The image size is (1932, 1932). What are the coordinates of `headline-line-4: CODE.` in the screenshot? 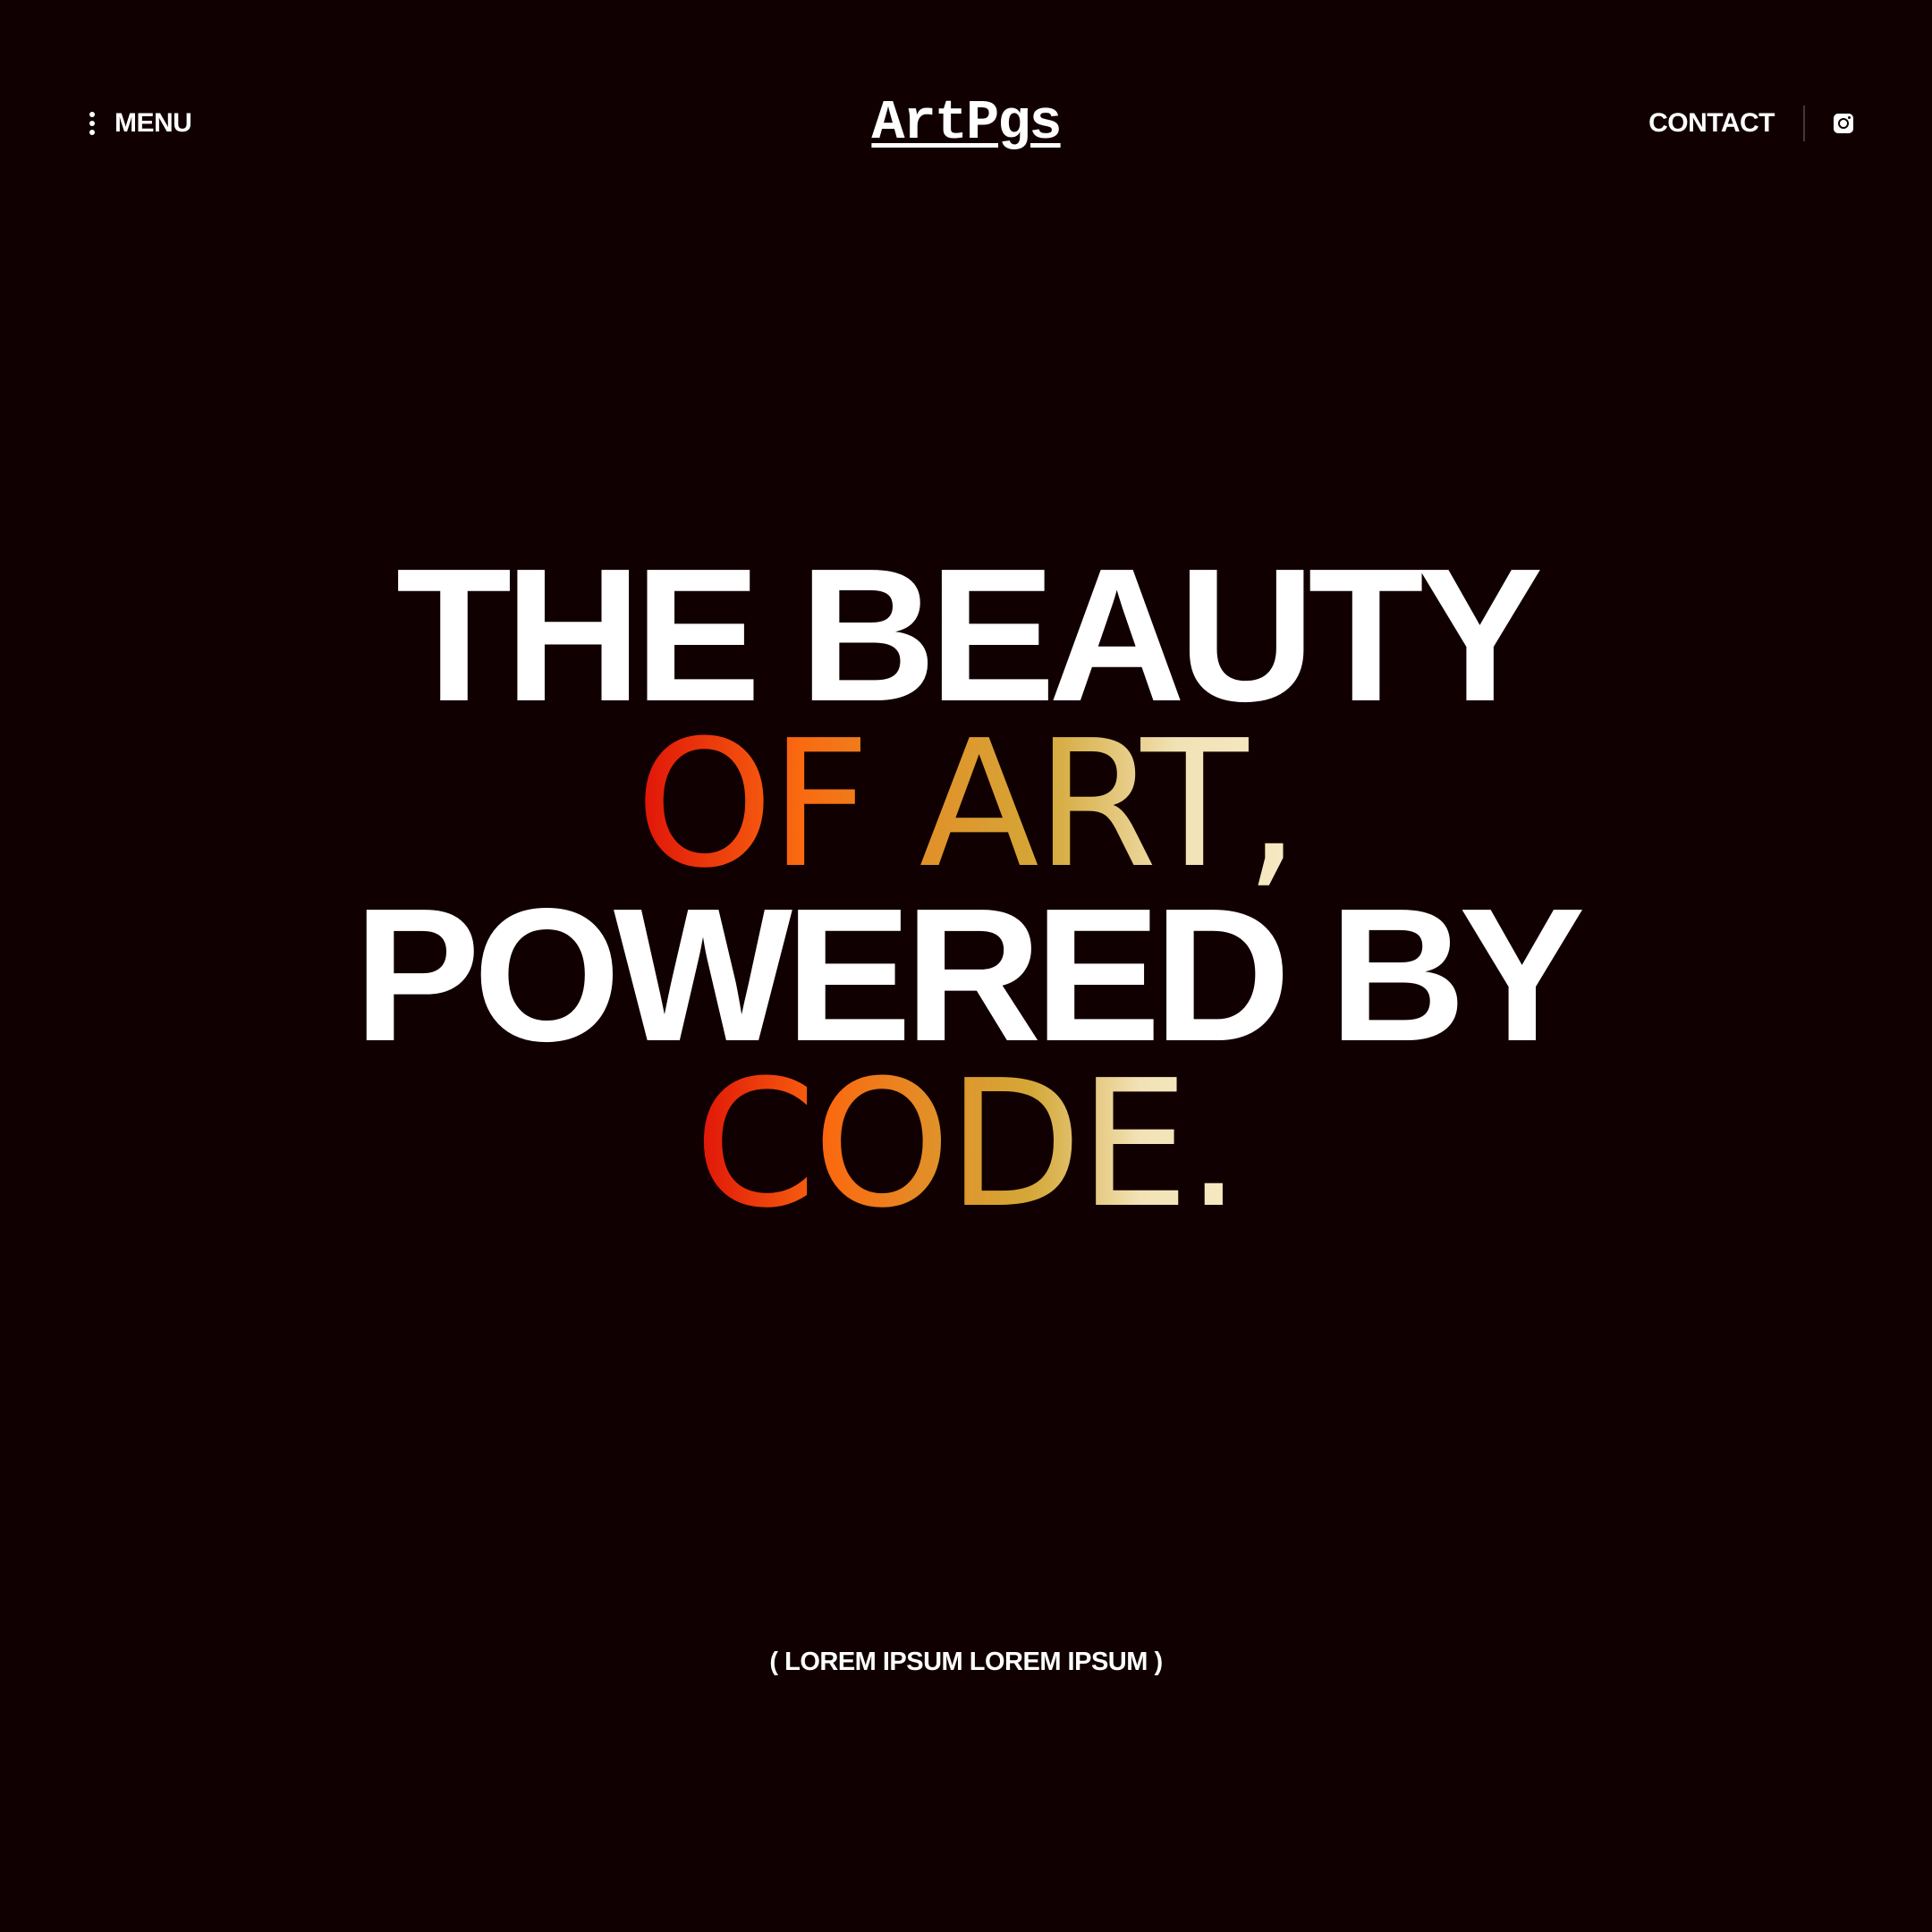 It's located at (967, 1145).